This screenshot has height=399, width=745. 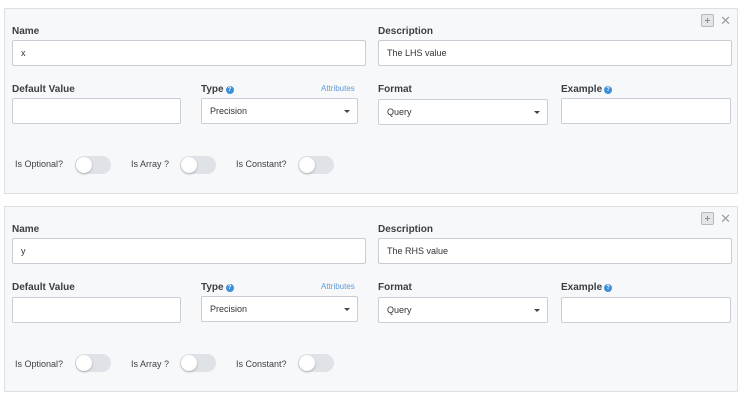 I want to click on name-input: x, so click(x=189, y=53).